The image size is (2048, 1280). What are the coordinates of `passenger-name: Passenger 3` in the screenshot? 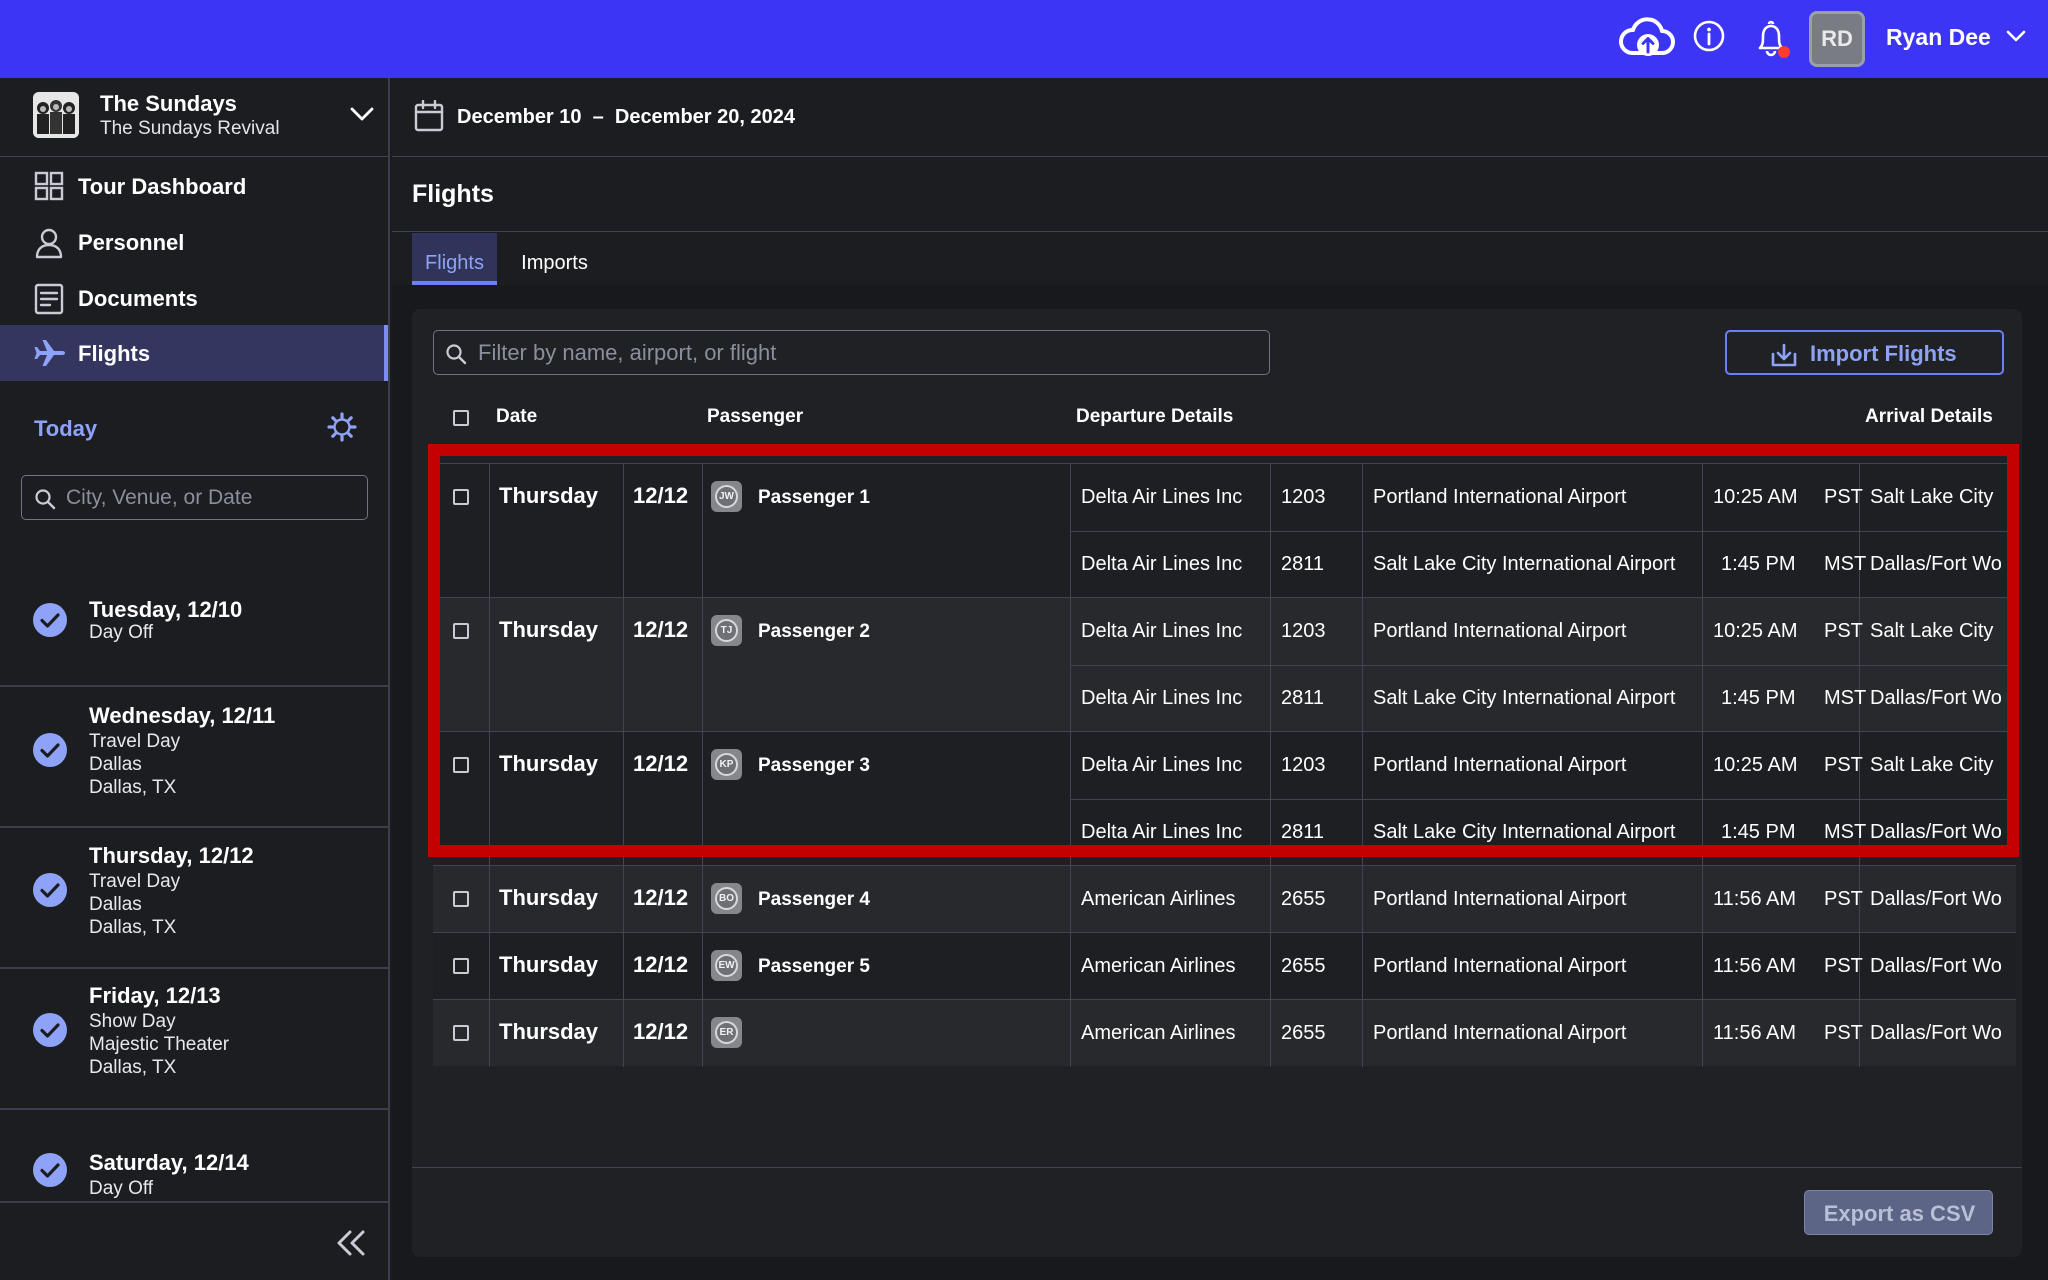 It's located at (814, 766).